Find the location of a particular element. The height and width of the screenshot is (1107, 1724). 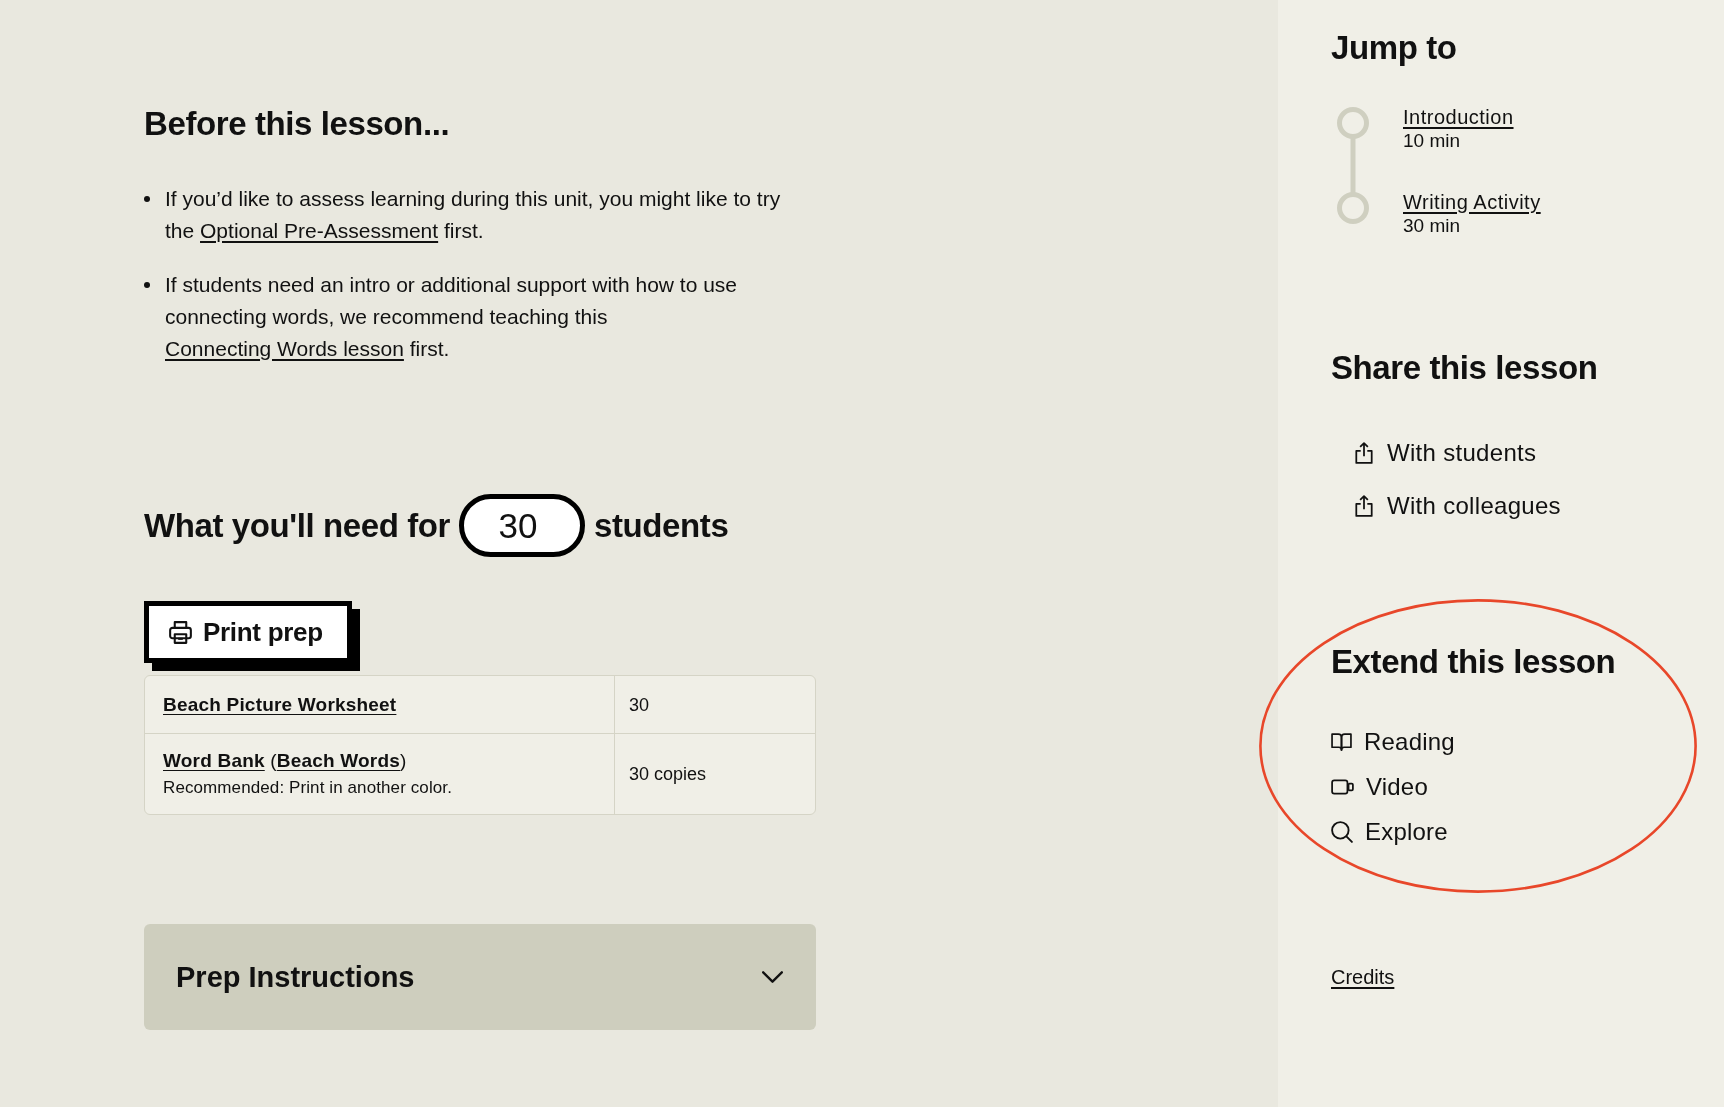

sidebar-heading: Extend this lesson is located at coordinates (1473, 662).